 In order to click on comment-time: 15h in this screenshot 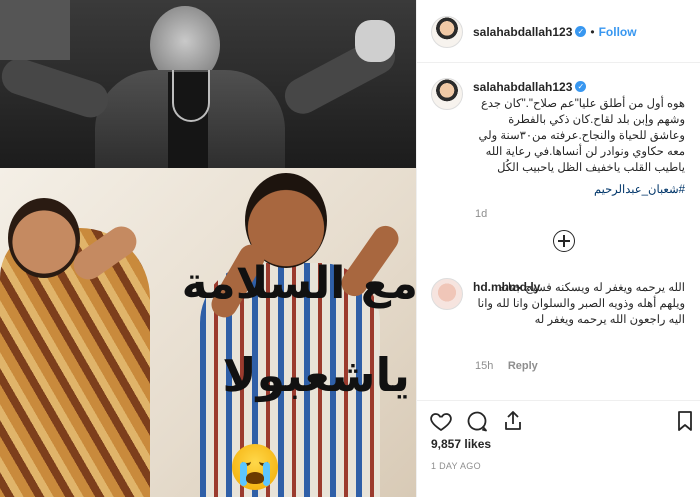, I will do `click(484, 366)`.